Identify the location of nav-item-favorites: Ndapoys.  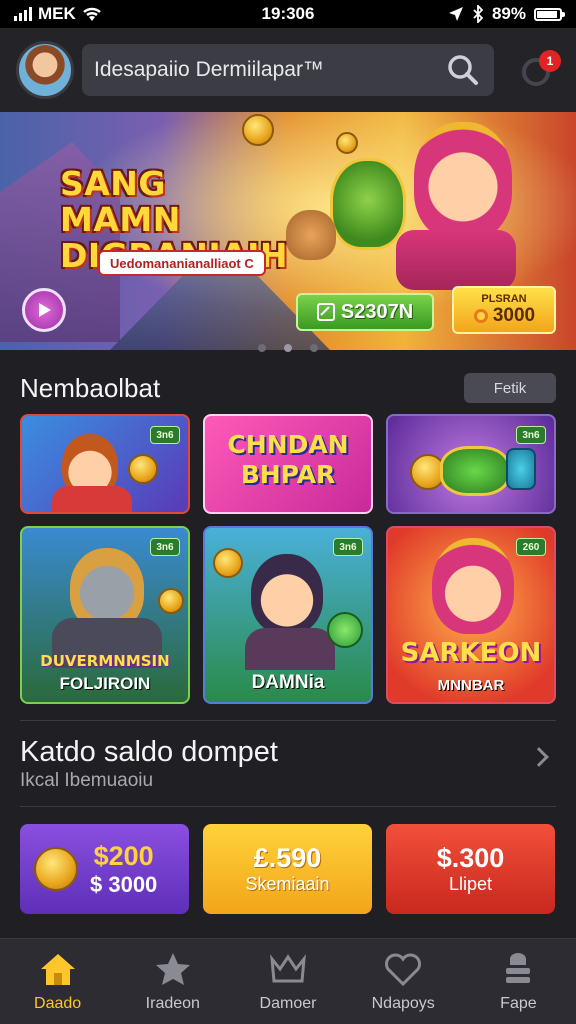
(403, 981).